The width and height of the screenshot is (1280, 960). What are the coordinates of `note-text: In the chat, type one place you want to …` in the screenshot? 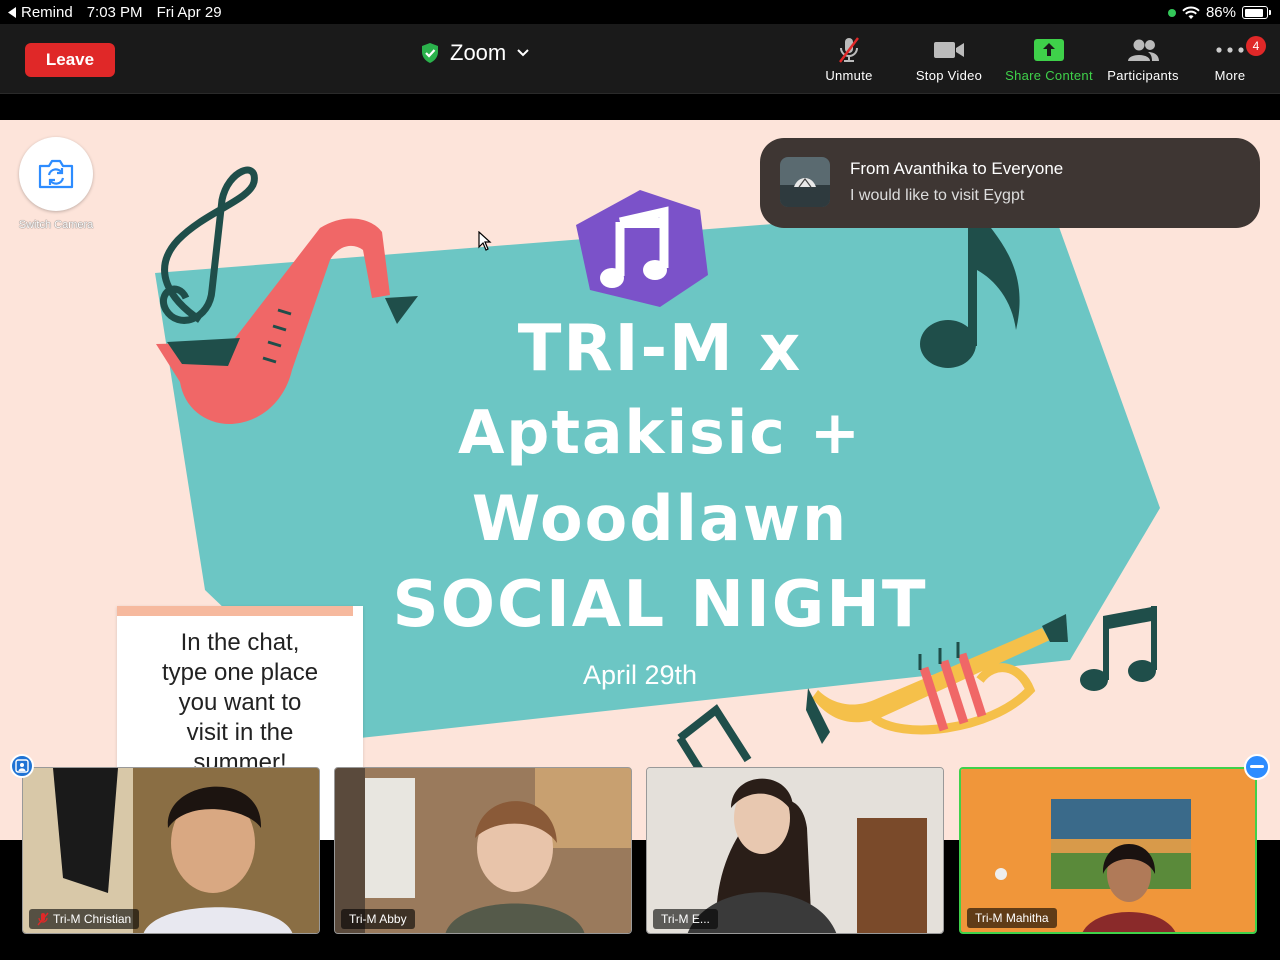 It's located at (240, 703).